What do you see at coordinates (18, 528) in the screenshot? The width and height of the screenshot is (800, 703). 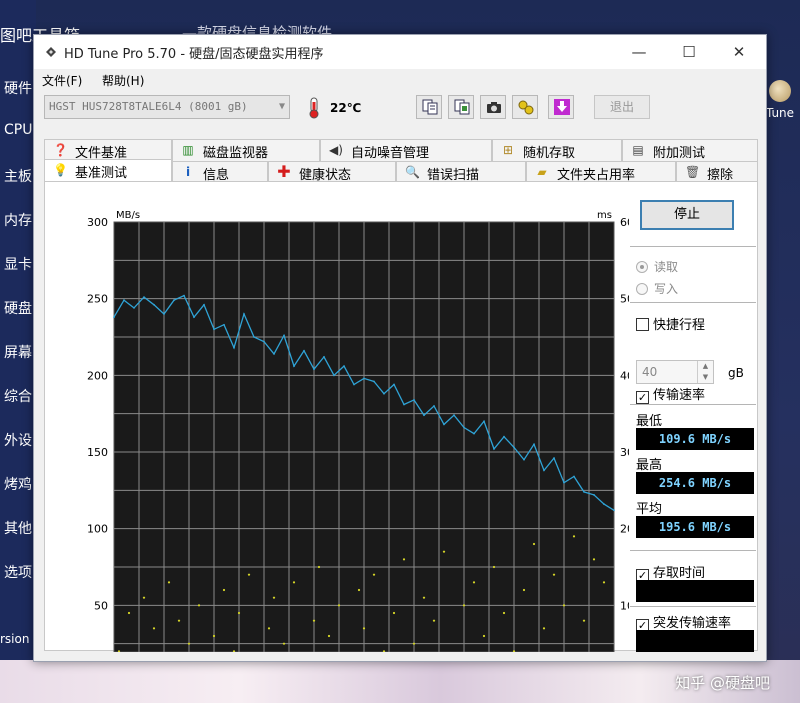 I see `bg-sidebar-item: 其他` at bounding box center [18, 528].